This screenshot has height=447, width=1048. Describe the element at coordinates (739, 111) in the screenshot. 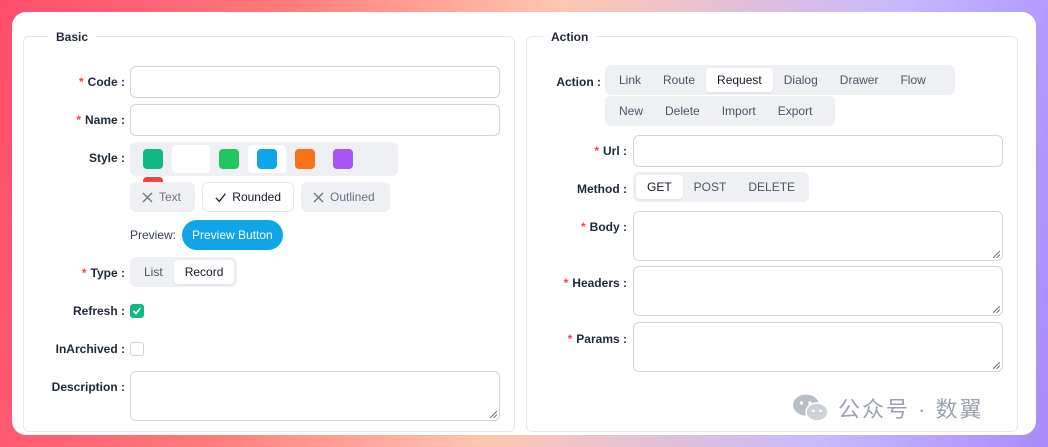

I see `action-option-import: Import` at that location.